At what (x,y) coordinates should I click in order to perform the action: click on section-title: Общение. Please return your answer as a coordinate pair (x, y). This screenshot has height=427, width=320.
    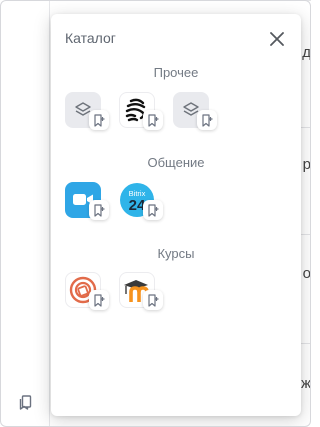
    Looking at the image, I should click on (176, 162).